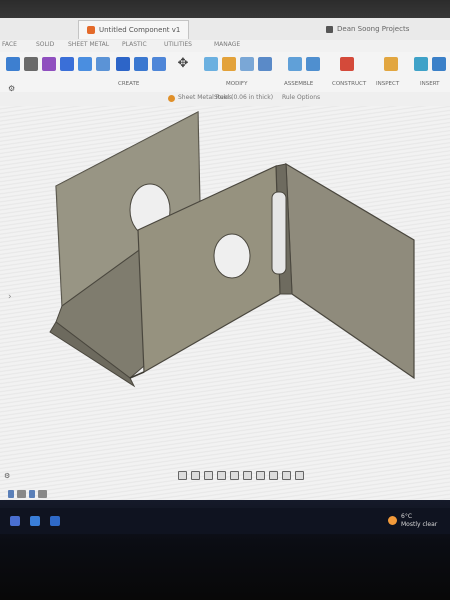 The width and height of the screenshot is (450, 600). I want to click on app-icon, so click(55, 521).